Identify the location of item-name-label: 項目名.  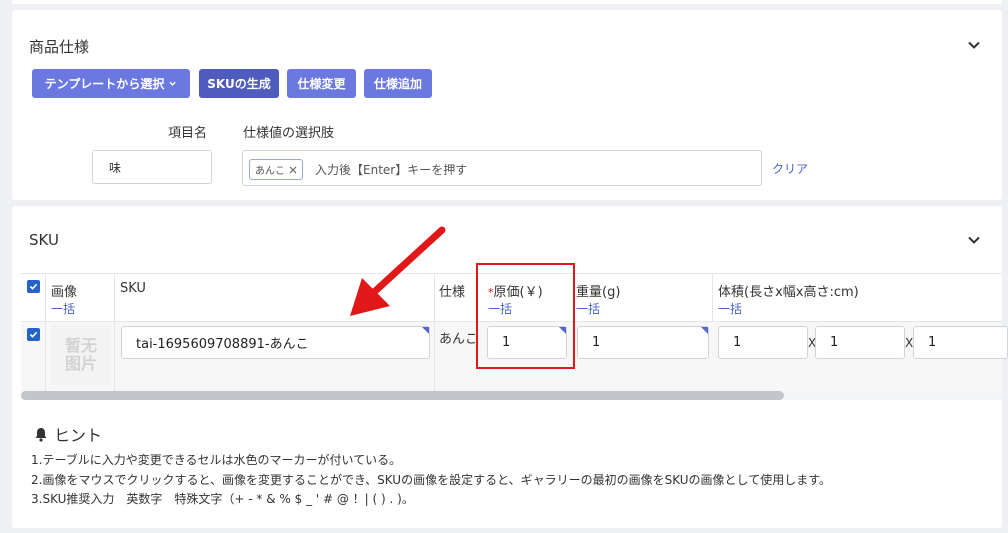
(188, 133).